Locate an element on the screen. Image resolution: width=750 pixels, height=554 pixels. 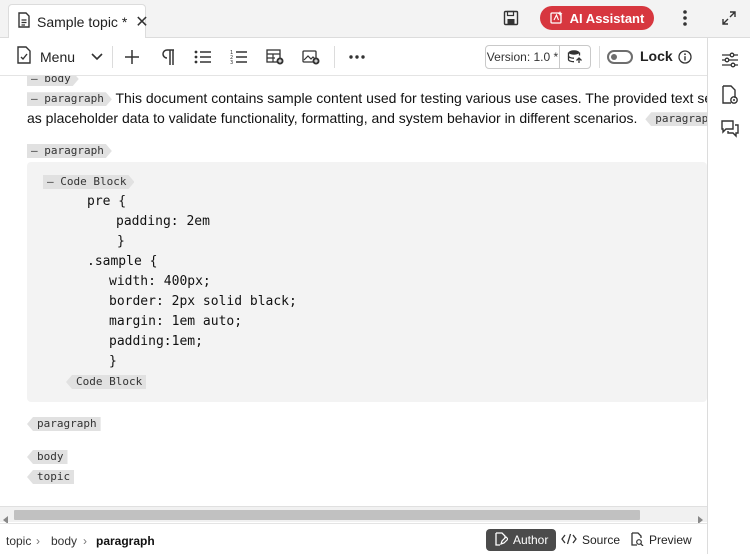
info-icon is located at coordinates (685, 57).